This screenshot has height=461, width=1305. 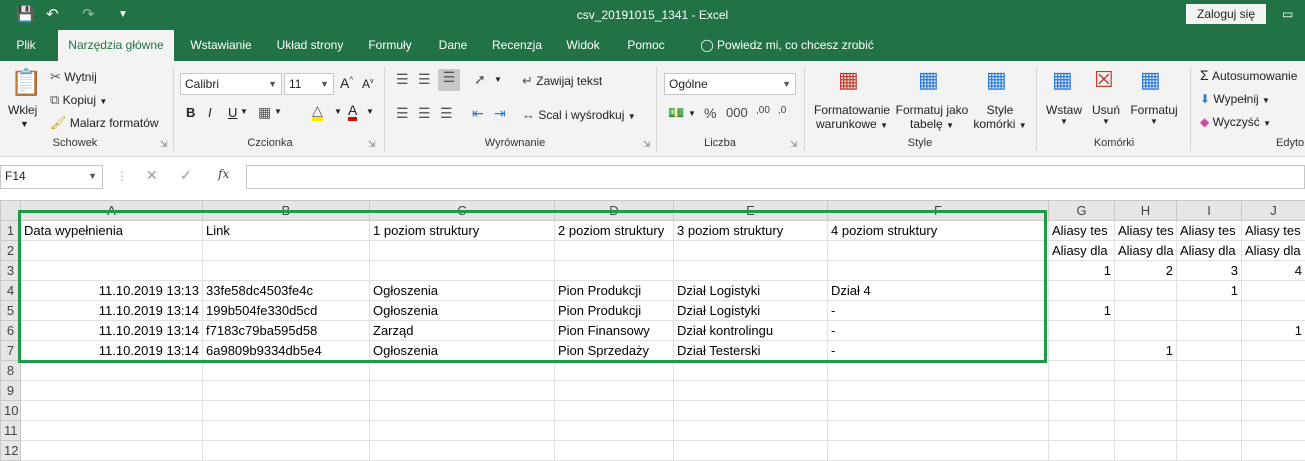 I want to click on row-header: 2, so click(x=11, y=251).